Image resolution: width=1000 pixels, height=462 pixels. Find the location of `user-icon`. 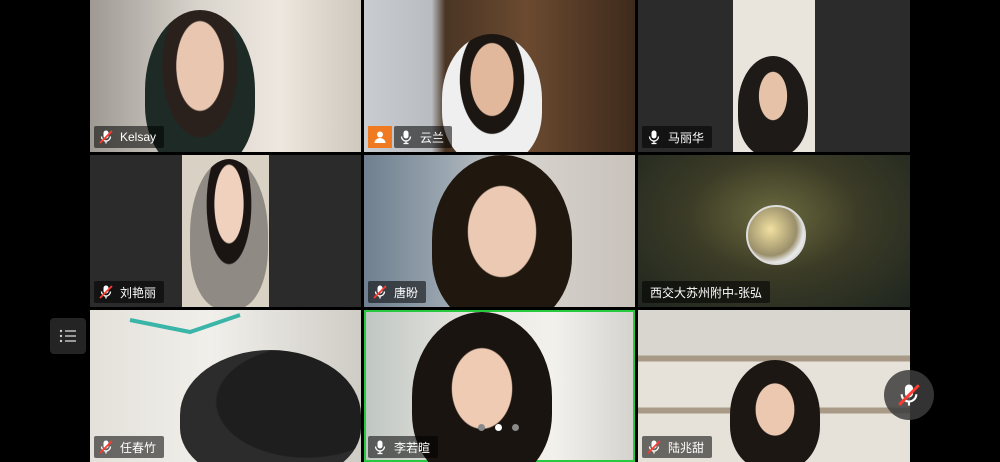

user-icon is located at coordinates (380, 137).